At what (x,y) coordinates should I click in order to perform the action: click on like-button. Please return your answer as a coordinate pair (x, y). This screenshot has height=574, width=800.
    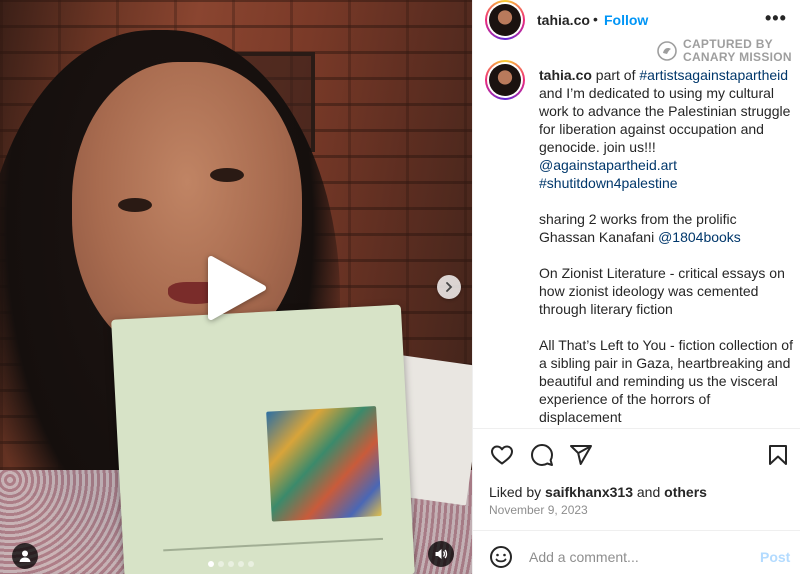
    Looking at the image, I should click on (502, 455).